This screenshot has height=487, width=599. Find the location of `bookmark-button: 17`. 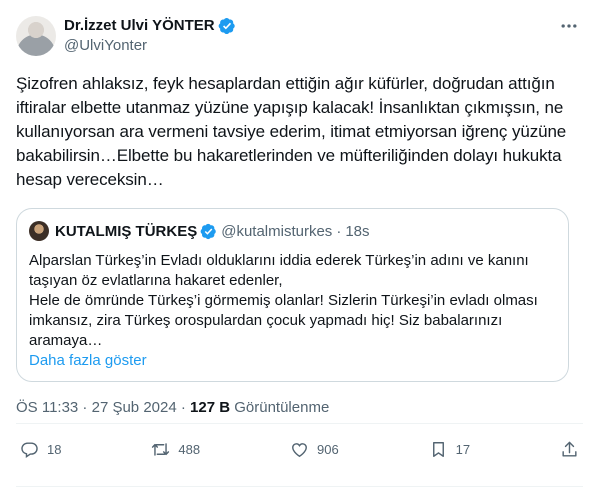

bookmark-button: 17 is located at coordinates (449, 449).